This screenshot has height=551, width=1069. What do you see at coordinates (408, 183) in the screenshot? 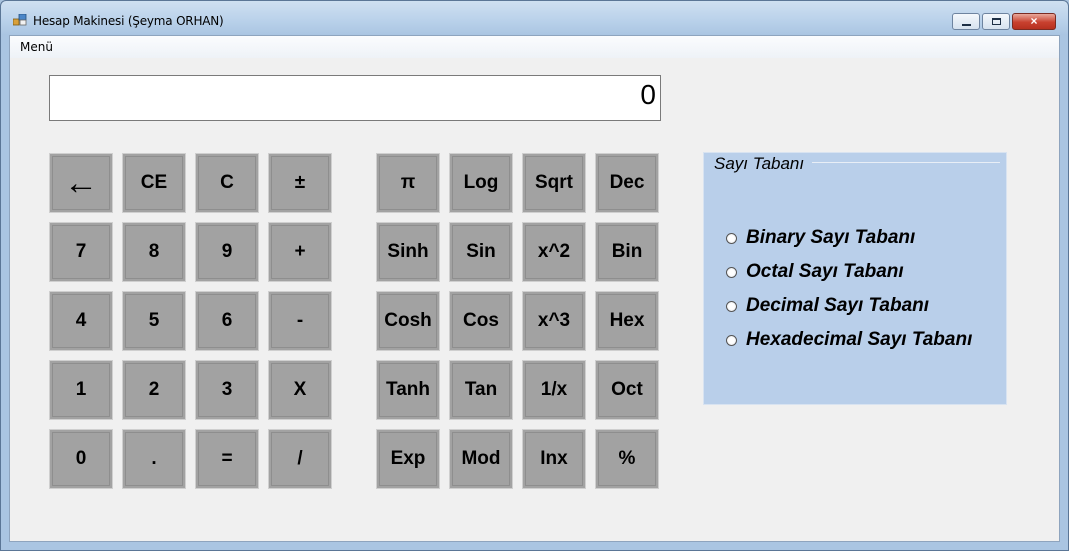
I see `sci-button-r0c0: π` at bounding box center [408, 183].